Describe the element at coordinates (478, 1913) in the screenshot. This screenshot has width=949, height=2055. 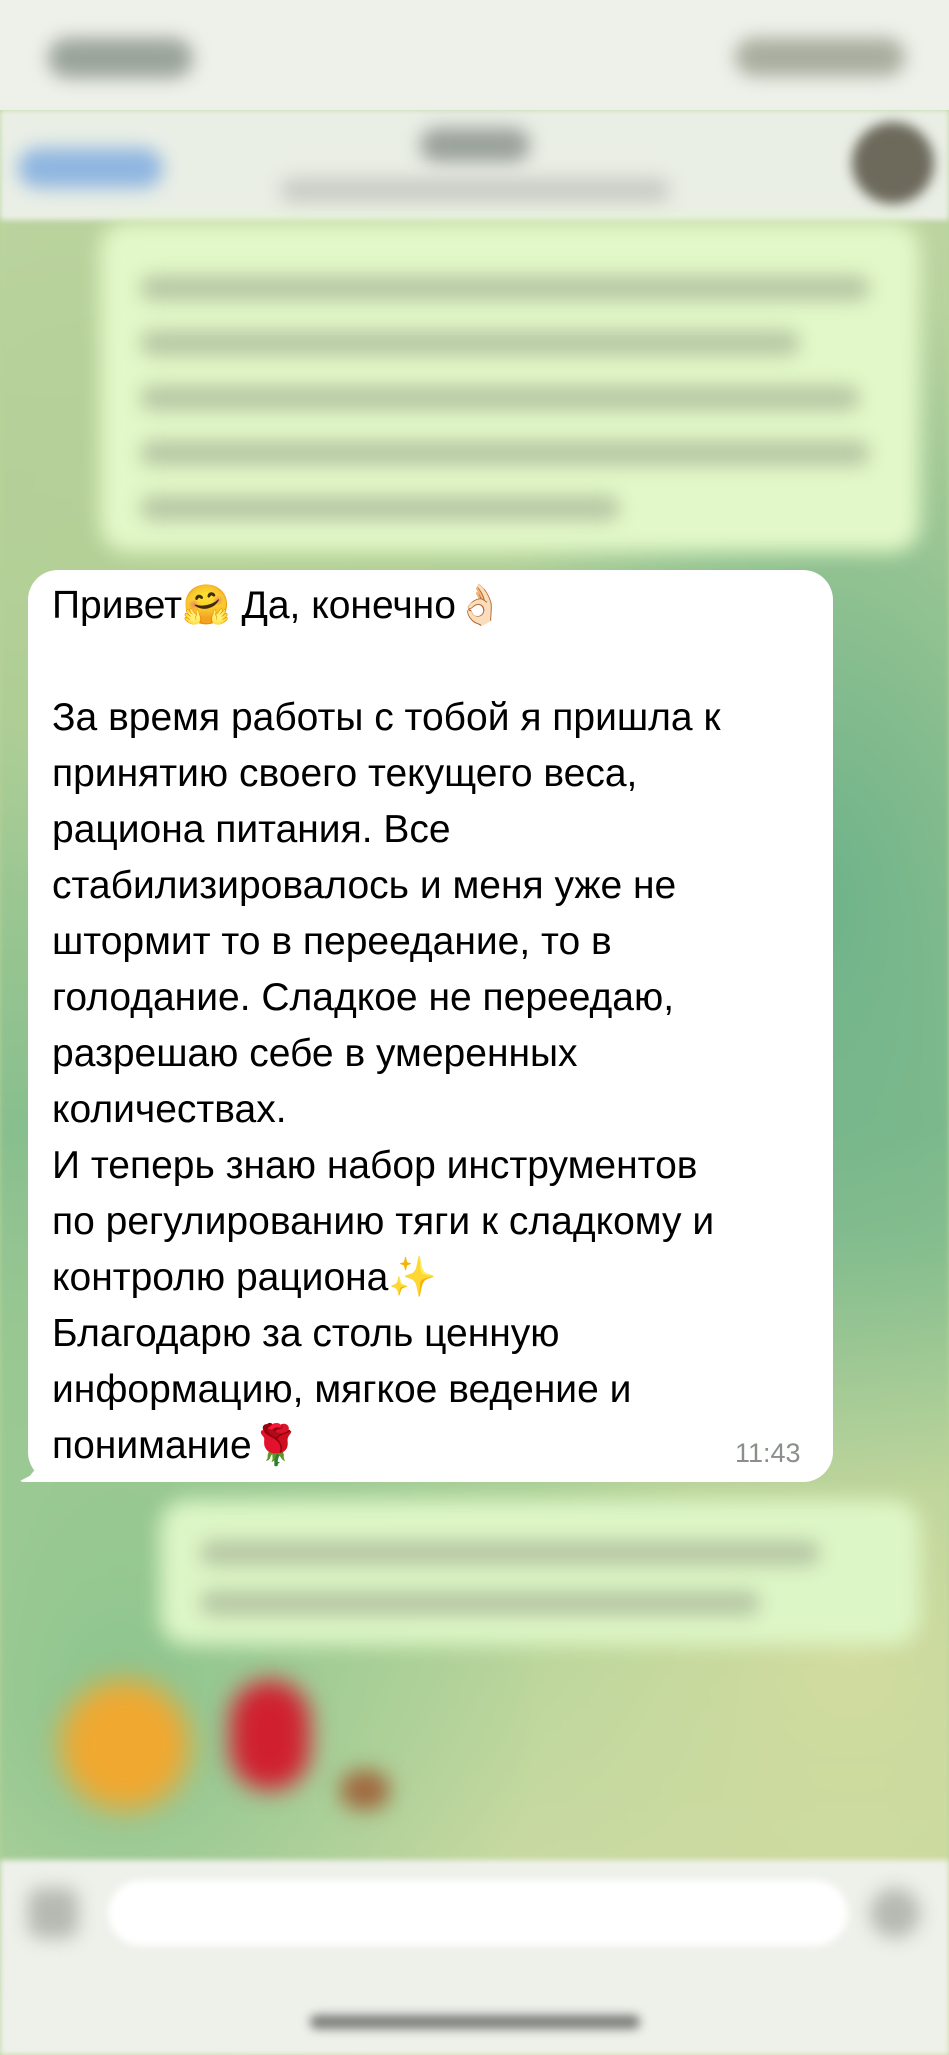
I see `message-input` at that location.